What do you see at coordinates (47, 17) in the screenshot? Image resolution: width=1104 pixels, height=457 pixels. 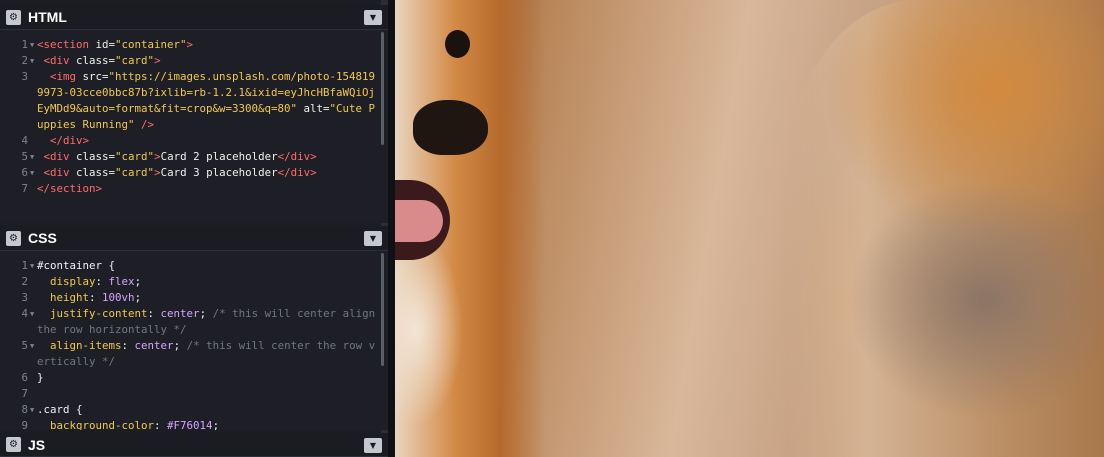 I see `panel-title: HTML` at bounding box center [47, 17].